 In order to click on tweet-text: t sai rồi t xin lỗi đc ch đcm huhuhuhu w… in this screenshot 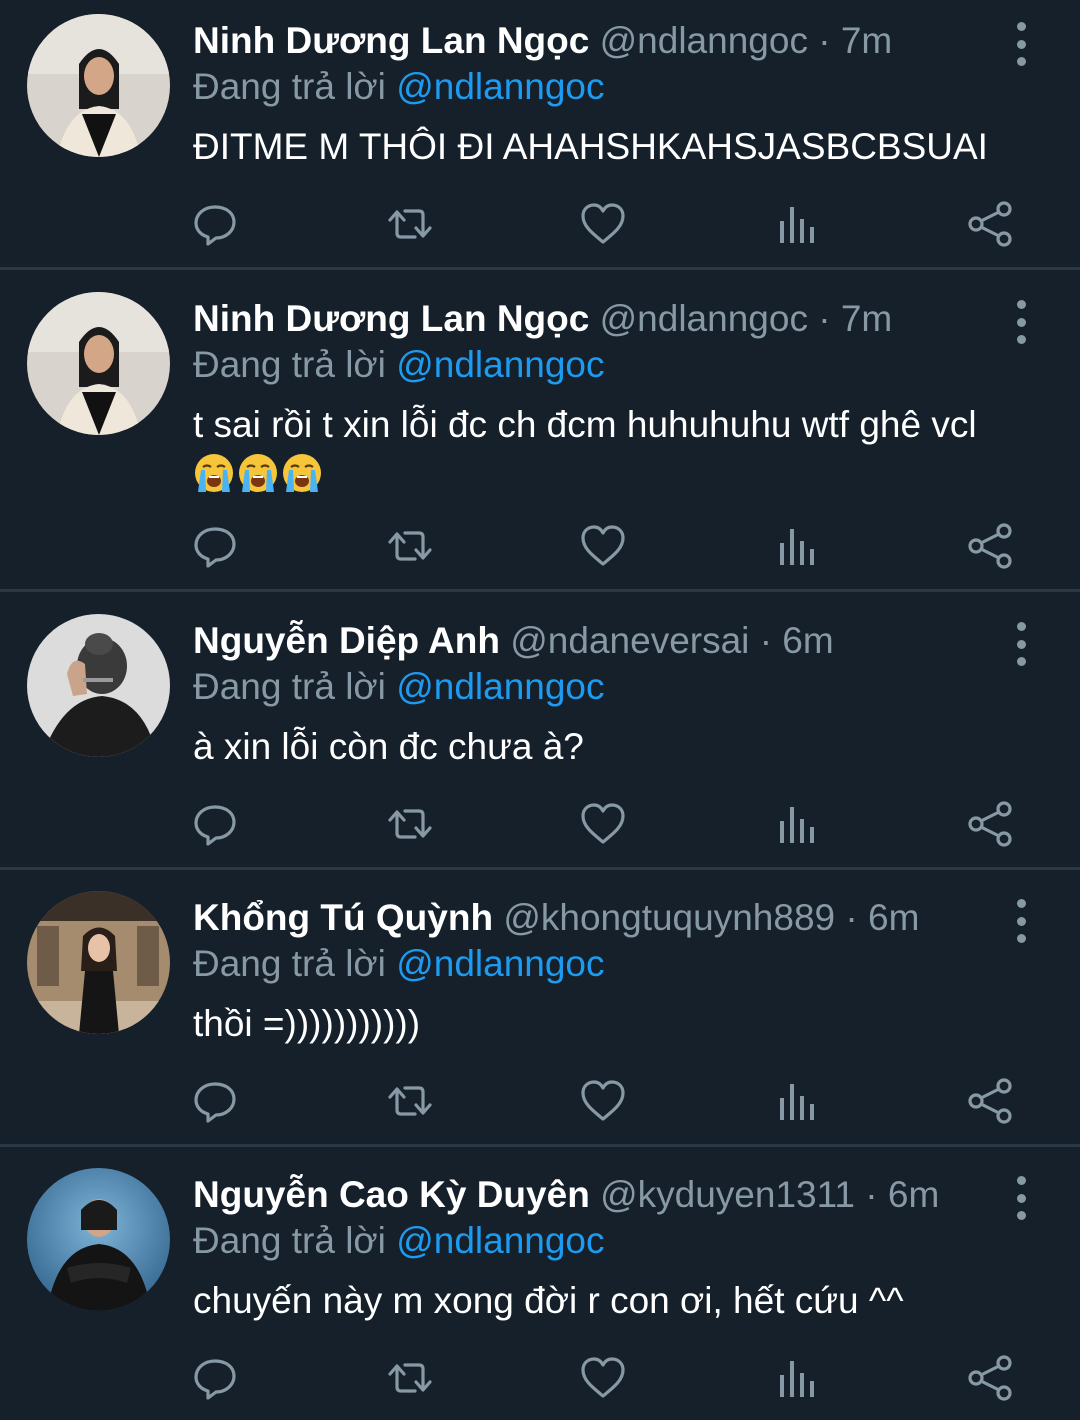, I will do `click(585, 424)`.